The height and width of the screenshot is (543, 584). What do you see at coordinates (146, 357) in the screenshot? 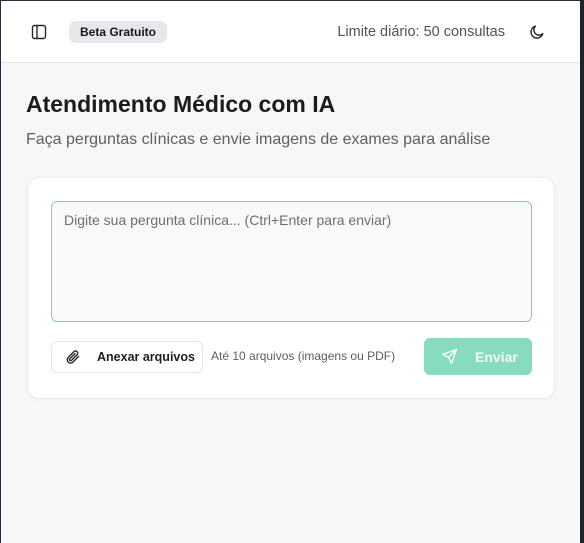
I see `attach-files-label: Anexar arquivos` at bounding box center [146, 357].